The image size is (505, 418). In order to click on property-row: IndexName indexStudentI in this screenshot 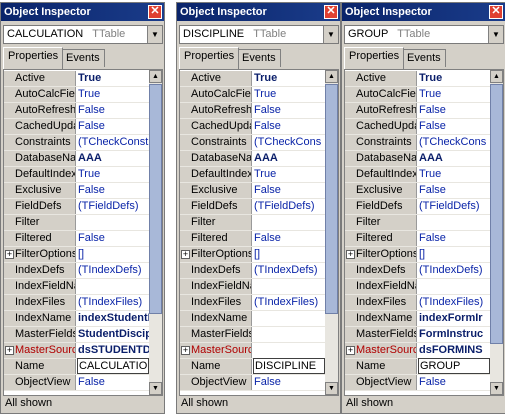, I will do `click(76, 319)`.